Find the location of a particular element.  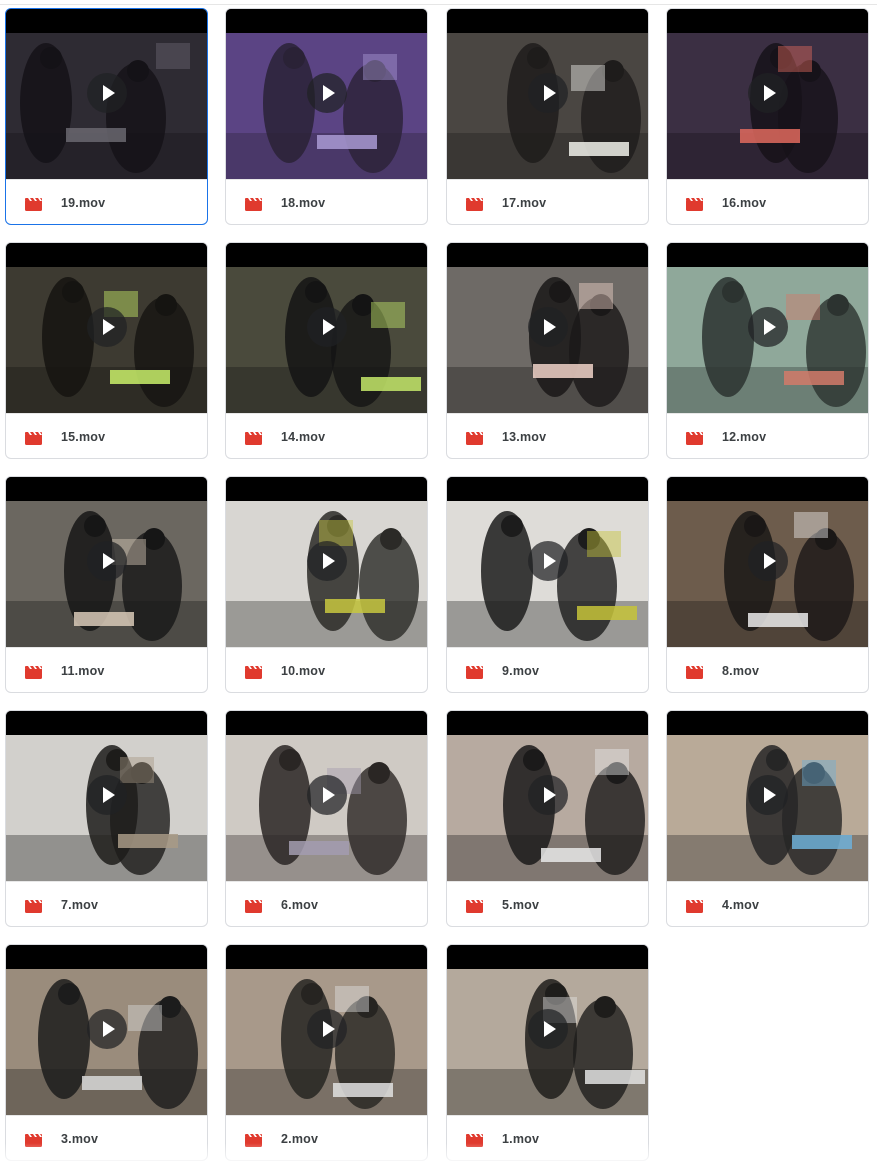

file-info-bar: 5.mov is located at coordinates (547, 903).